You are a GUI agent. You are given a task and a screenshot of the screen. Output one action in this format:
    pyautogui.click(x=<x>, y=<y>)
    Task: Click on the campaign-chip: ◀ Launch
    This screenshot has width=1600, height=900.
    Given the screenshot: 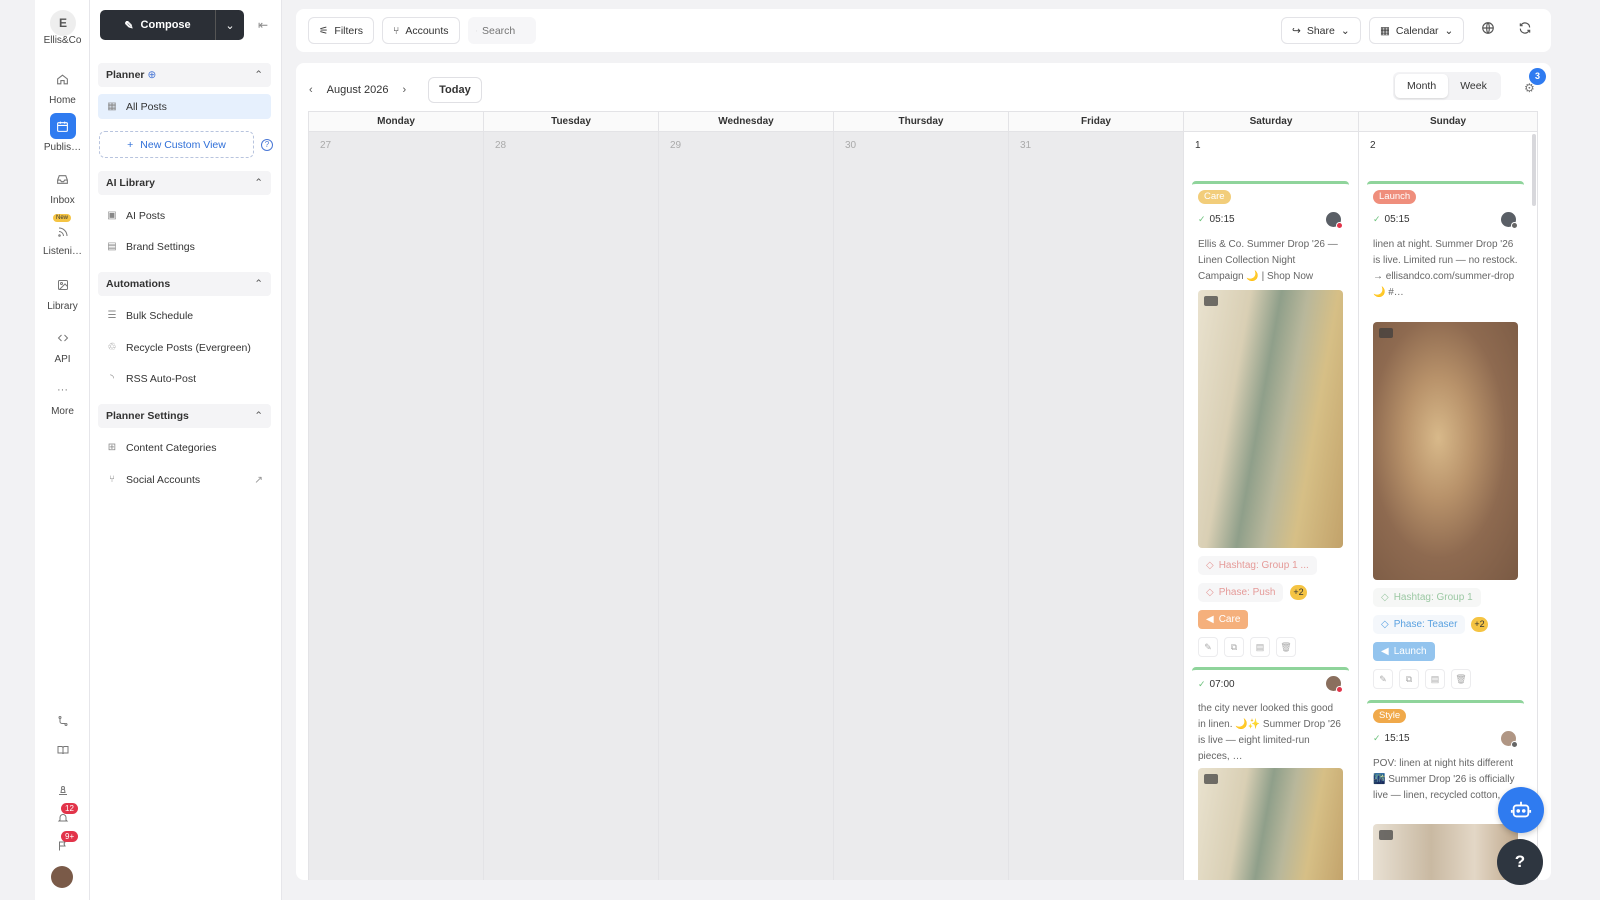 What is the action you would take?
    pyautogui.click(x=1404, y=651)
    